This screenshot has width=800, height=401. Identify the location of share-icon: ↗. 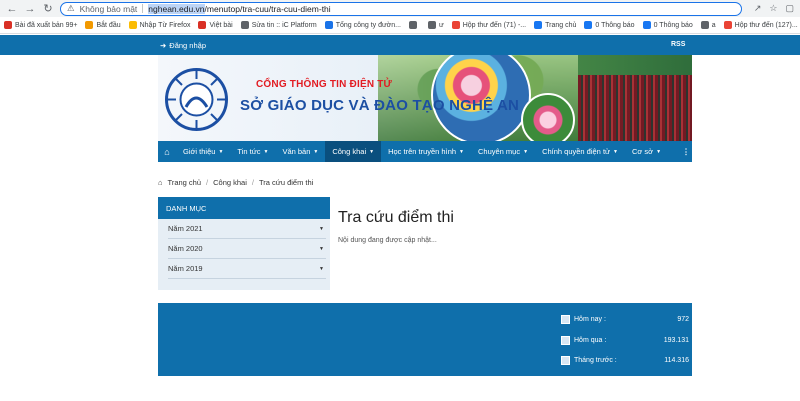
(758, 8).